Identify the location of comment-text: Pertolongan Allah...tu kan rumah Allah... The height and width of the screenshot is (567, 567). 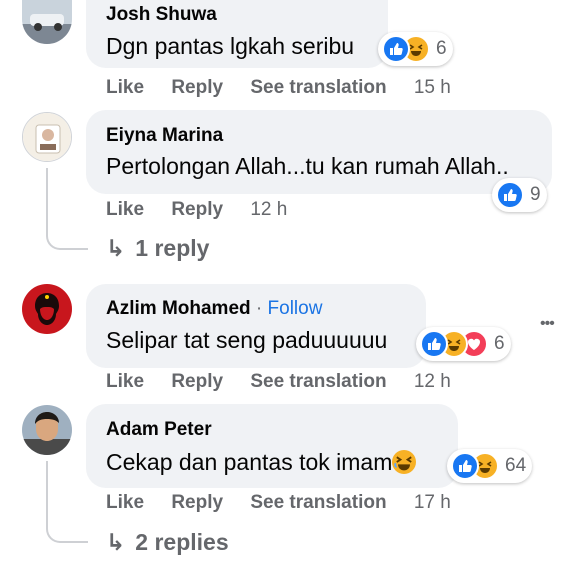
(307, 166).